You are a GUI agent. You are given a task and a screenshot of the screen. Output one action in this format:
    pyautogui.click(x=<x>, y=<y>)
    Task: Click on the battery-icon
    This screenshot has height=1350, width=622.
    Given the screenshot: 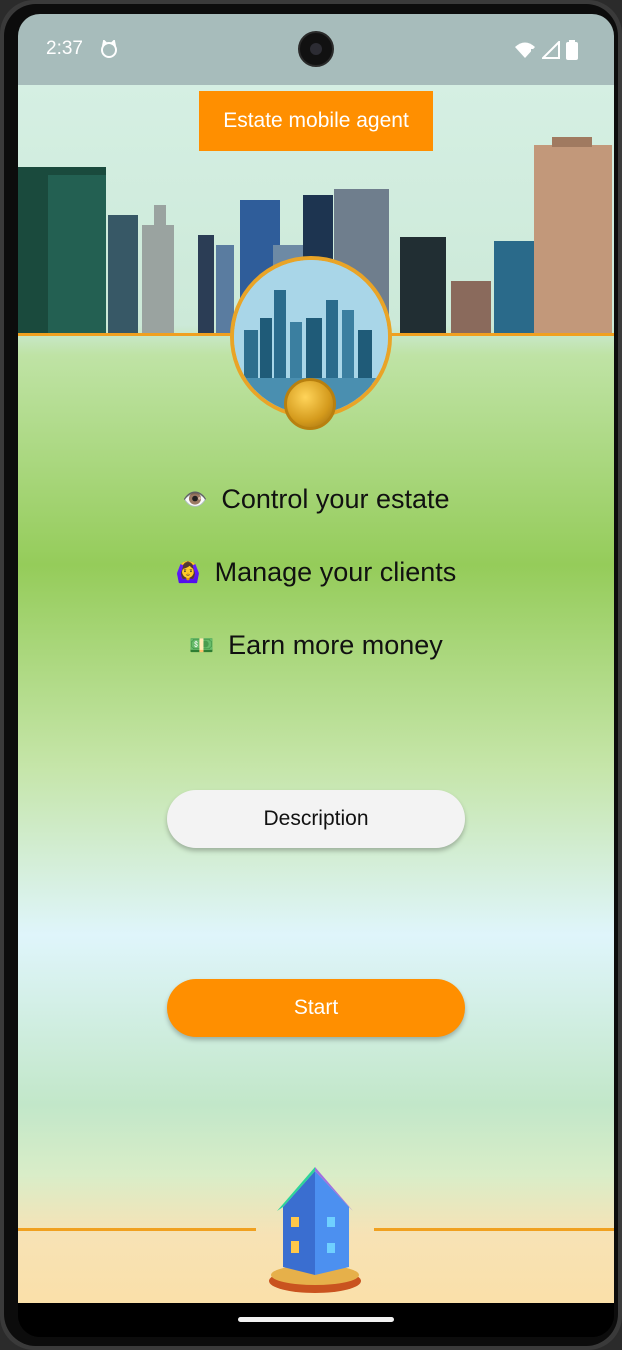 What is the action you would take?
    pyautogui.click(x=572, y=50)
    